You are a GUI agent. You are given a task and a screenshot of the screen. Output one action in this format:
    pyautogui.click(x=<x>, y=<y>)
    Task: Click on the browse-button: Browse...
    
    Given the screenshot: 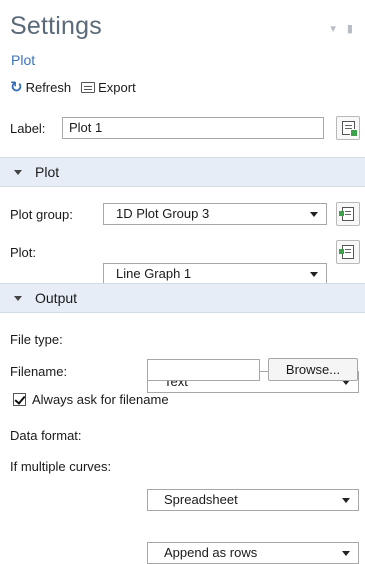 What is the action you would take?
    pyautogui.click(x=313, y=369)
    